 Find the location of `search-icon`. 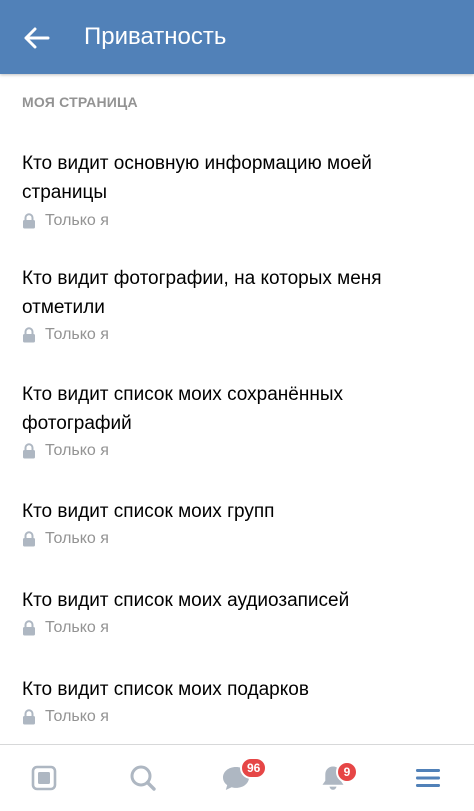

search-icon is located at coordinates (143, 778).